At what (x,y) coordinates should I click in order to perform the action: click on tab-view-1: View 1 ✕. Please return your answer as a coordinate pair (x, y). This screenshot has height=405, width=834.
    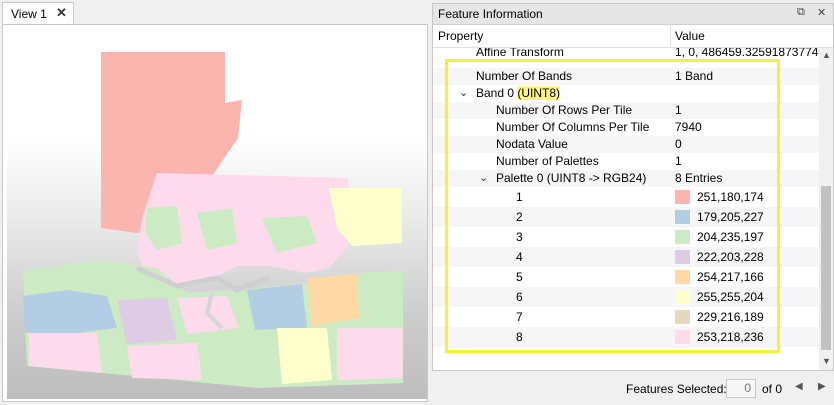
    Looking at the image, I should click on (38, 13).